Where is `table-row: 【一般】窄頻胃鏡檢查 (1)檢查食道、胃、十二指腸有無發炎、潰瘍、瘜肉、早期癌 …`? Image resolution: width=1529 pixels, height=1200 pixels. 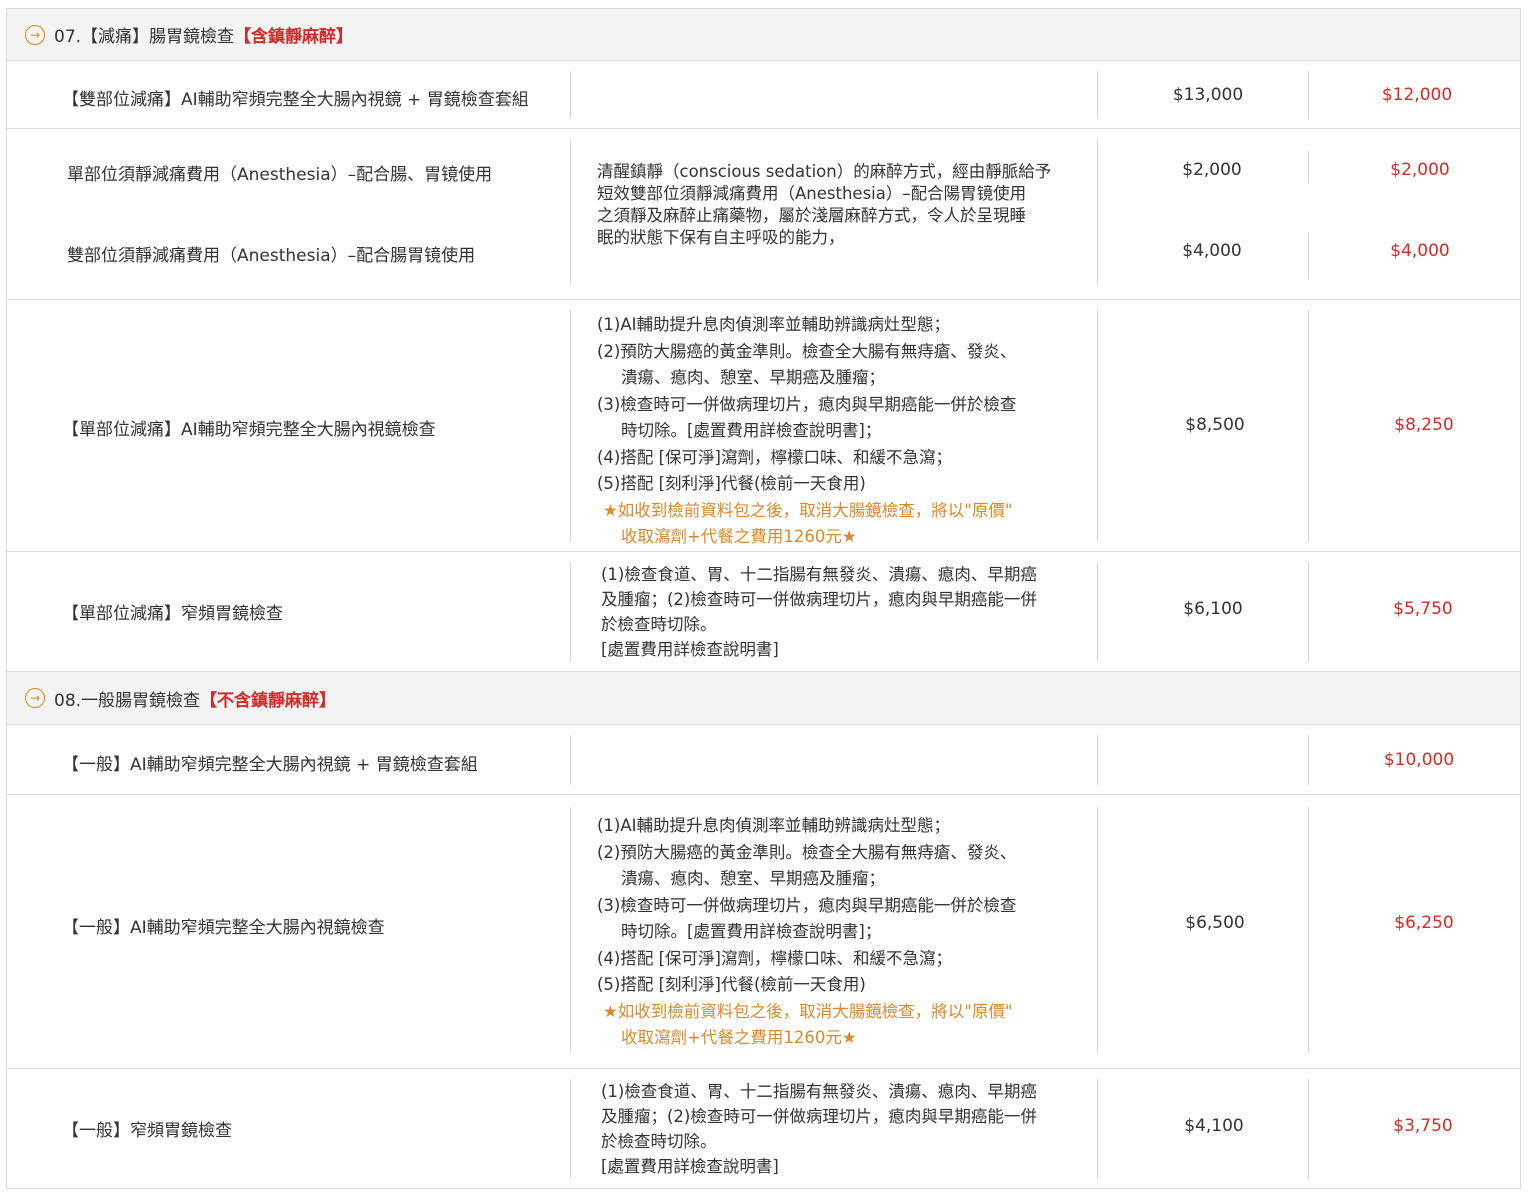
table-row: 【一般】窄頻胃鏡檢查 (1)檢查食道、胃、十二指腸有無發炎、潰瘍、瘜肉、早期癌 … is located at coordinates (763, 1129).